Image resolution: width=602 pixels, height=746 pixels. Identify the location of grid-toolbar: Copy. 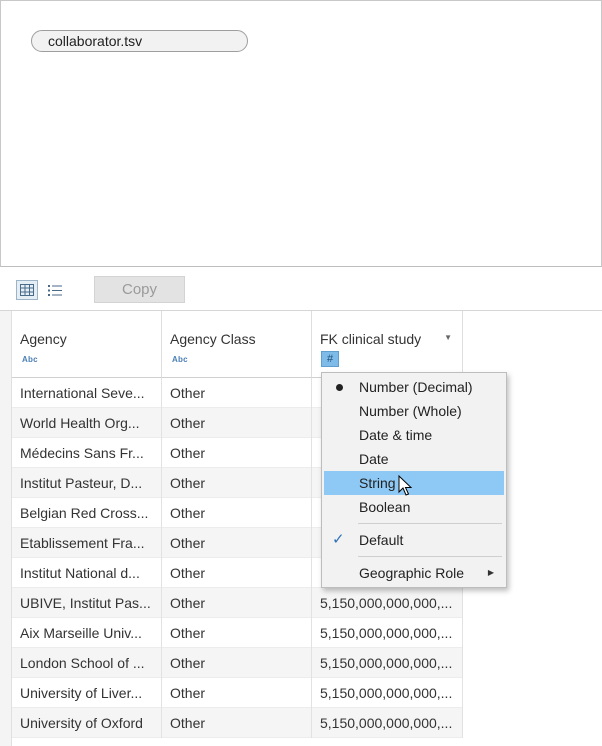
(301, 288).